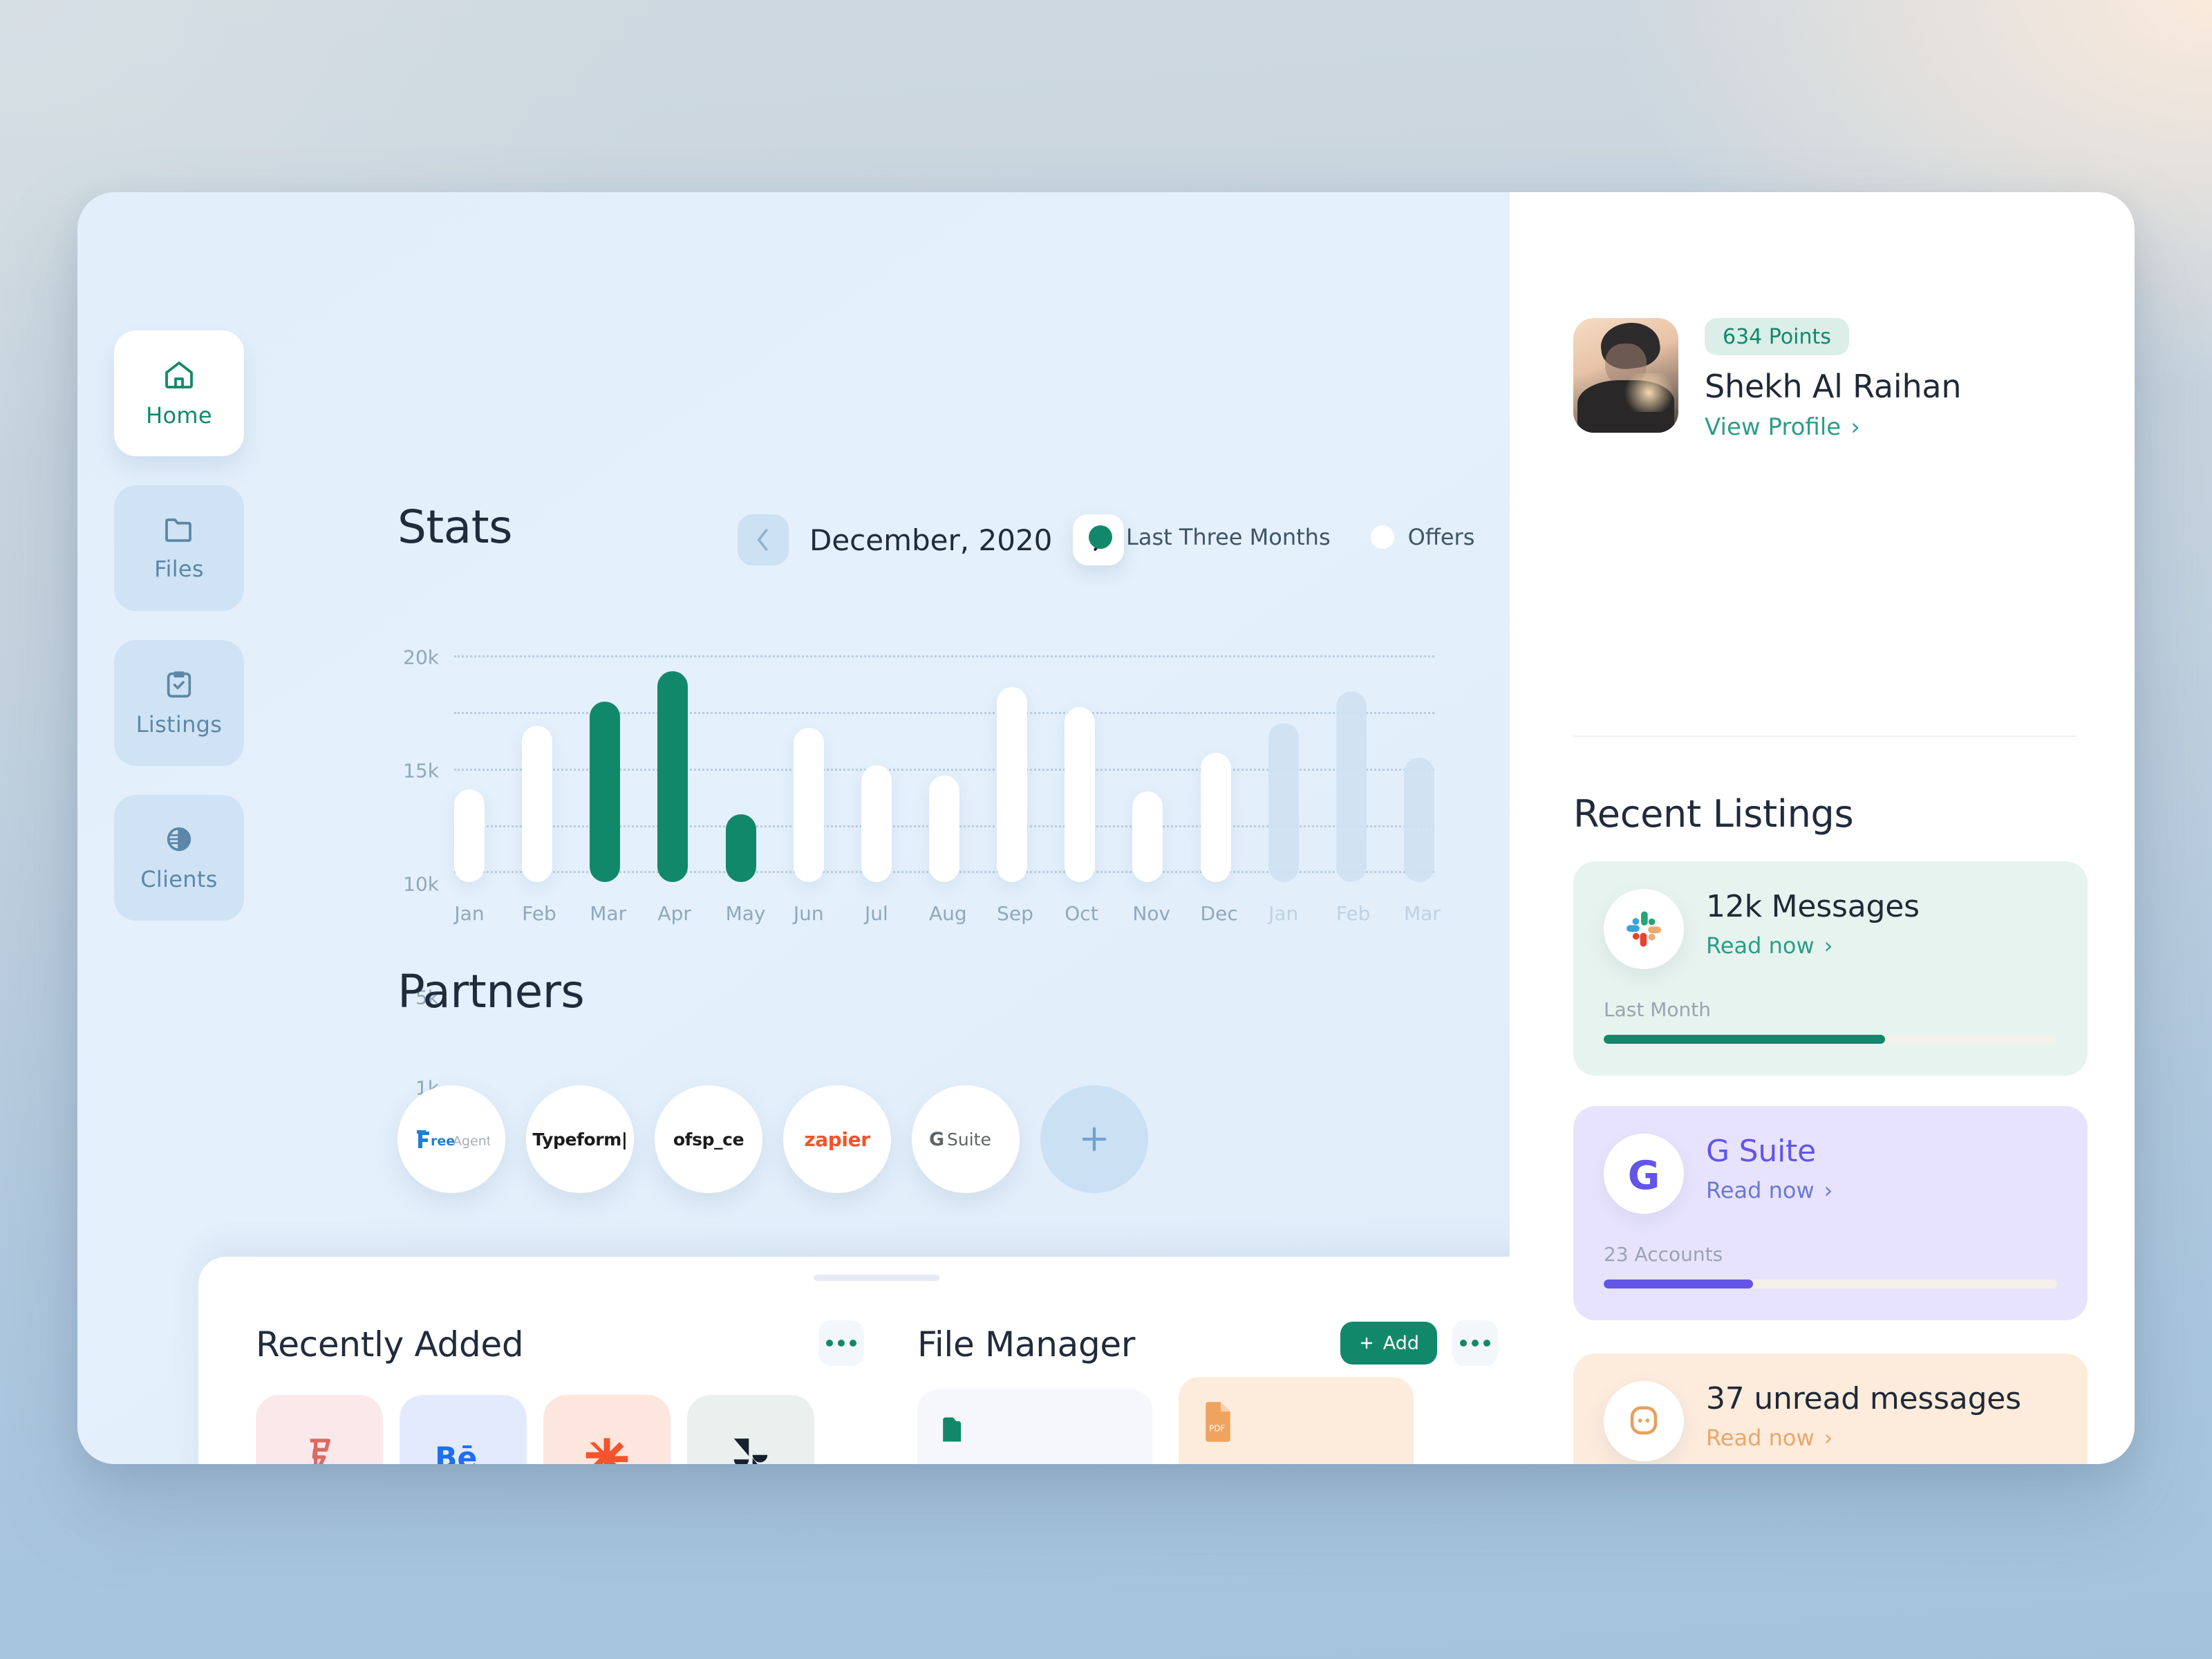  What do you see at coordinates (179, 393) in the screenshot?
I see `sidebar-item-home: Home` at bounding box center [179, 393].